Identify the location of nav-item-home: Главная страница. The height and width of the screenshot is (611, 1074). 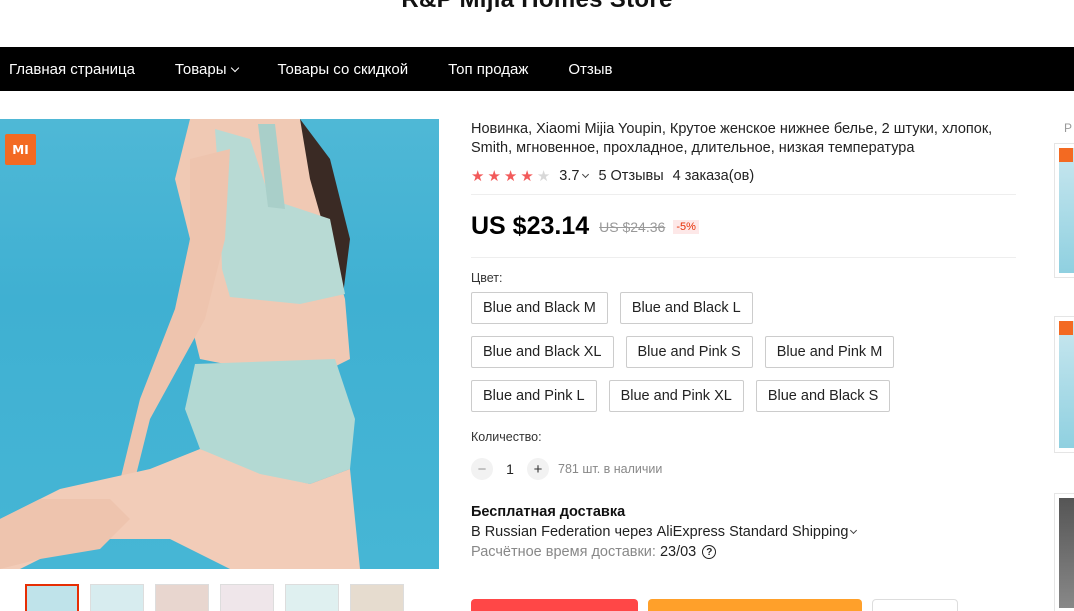
(72, 69).